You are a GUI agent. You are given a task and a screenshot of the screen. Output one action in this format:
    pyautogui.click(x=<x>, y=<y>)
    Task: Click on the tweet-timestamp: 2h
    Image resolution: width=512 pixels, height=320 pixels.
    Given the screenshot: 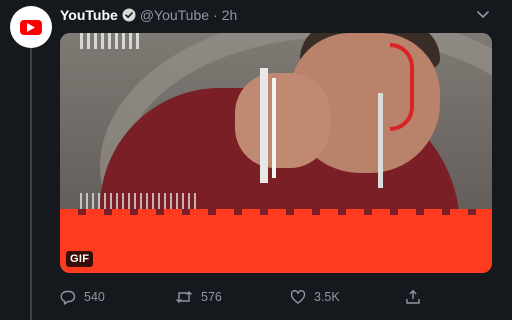 What is the action you would take?
    pyautogui.click(x=230, y=15)
    